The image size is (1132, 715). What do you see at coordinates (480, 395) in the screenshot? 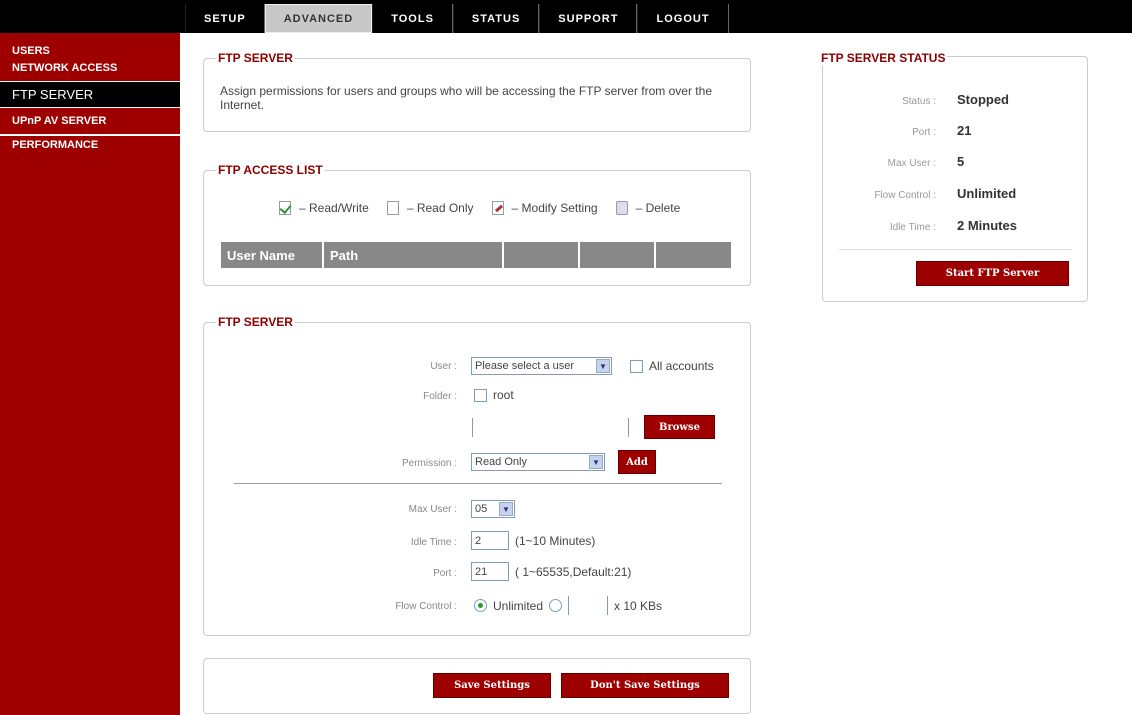
I see `folder-root-checkbox` at bounding box center [480, 395].